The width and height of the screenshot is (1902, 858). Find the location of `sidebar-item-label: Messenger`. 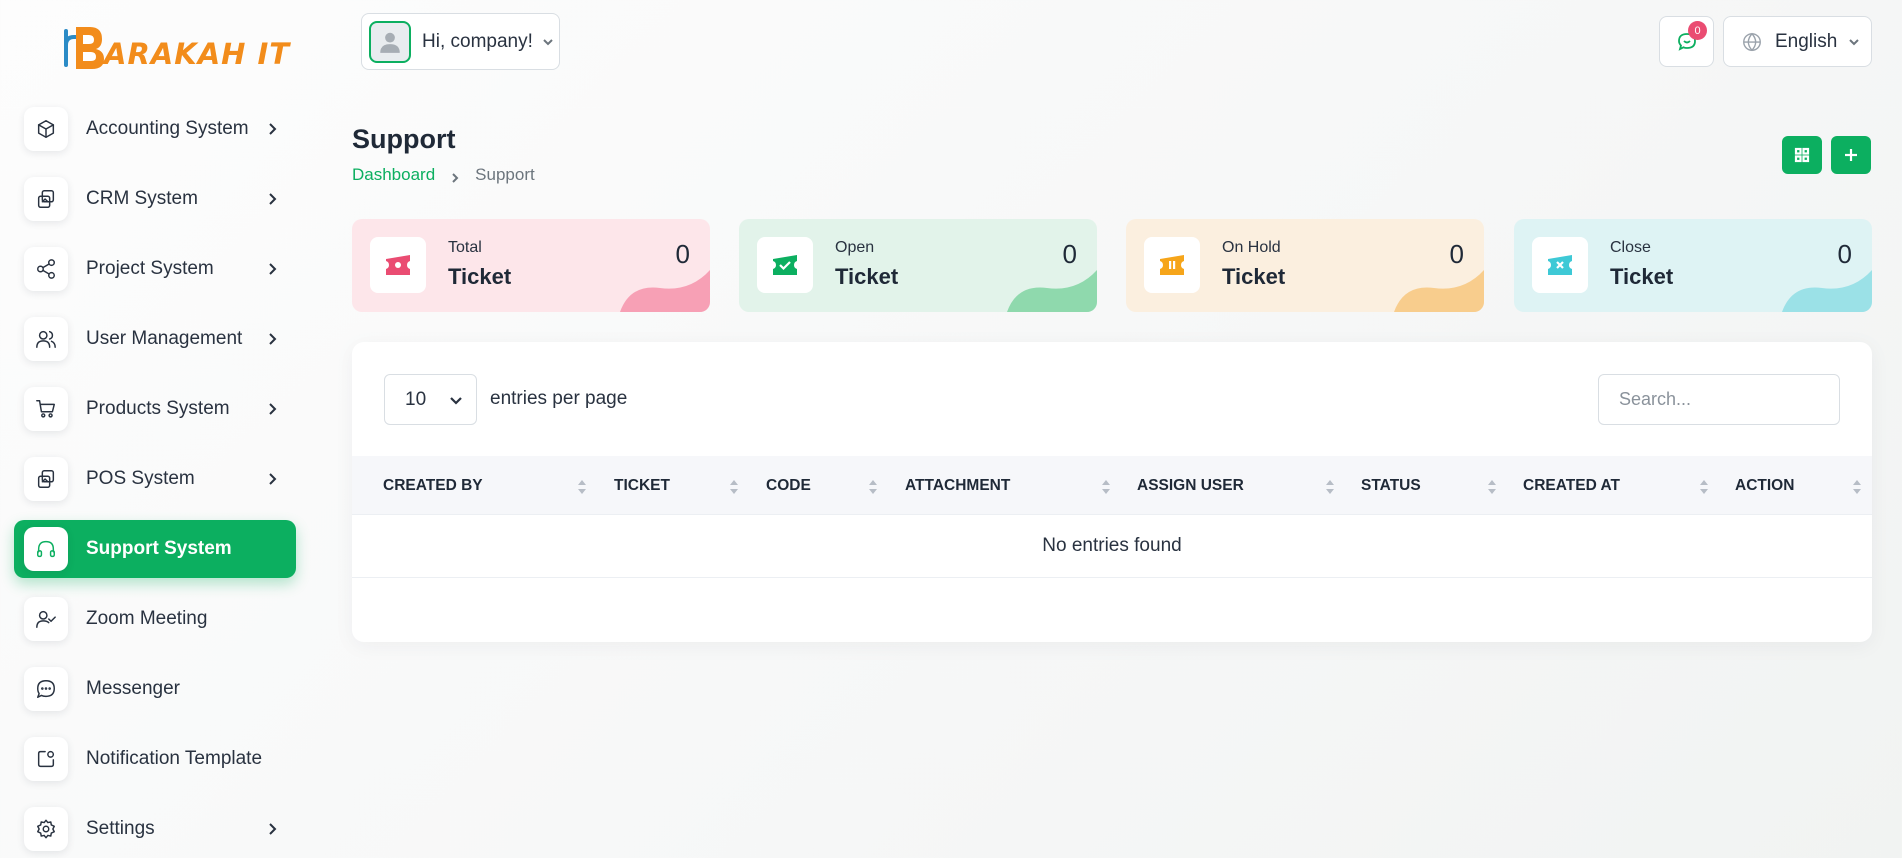

sidebar-item-label: Messenger is located at coordinates (133, 688).